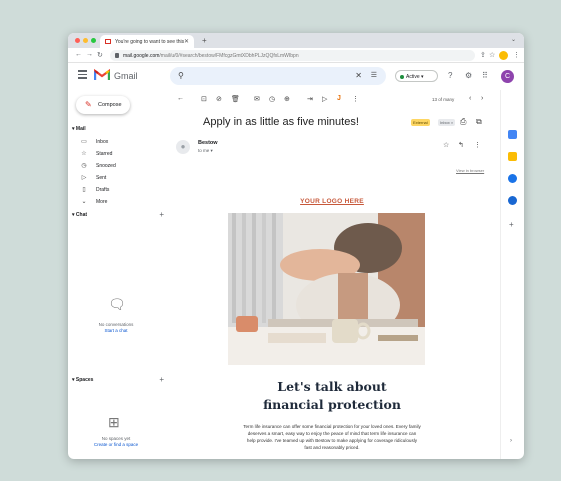 The height and width of the screenshot is (481, 561). Describe the element at coordinates (470, 170) in the screenshot. I see `view-in-browser-link: View in browser` at that location.